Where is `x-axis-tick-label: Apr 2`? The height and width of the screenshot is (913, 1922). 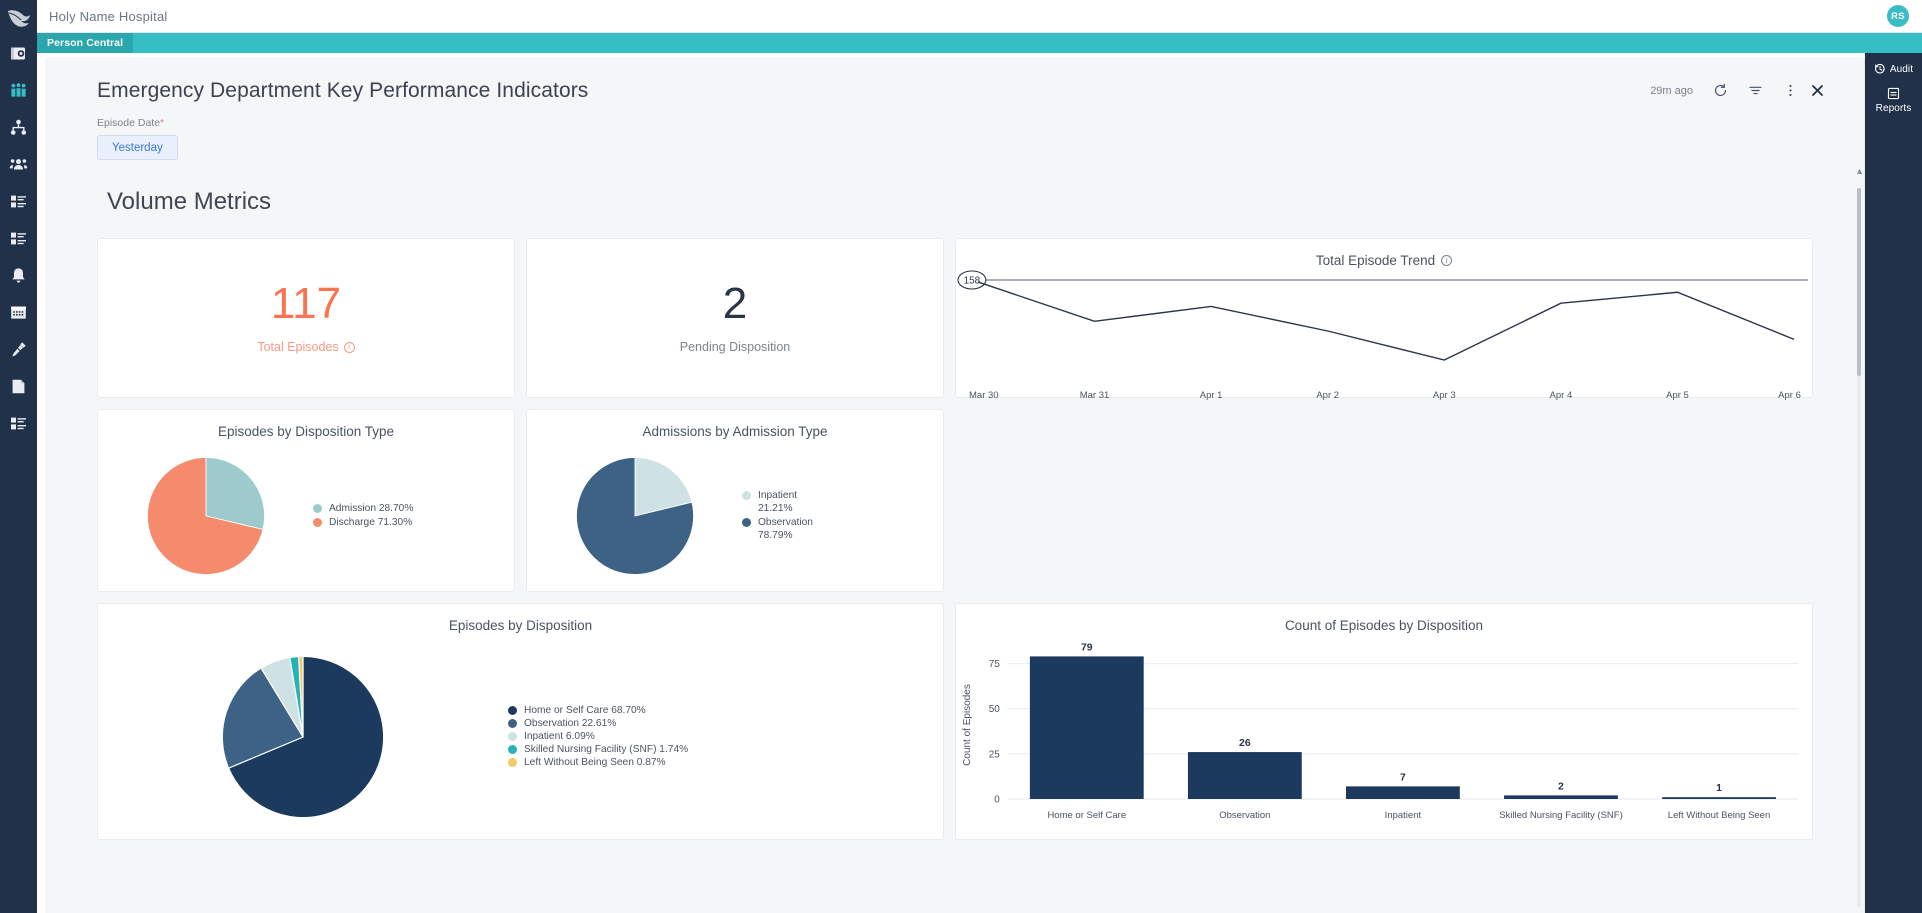 x-axis-tick-label: Apr 2 is located at coordinates (1328, 395).